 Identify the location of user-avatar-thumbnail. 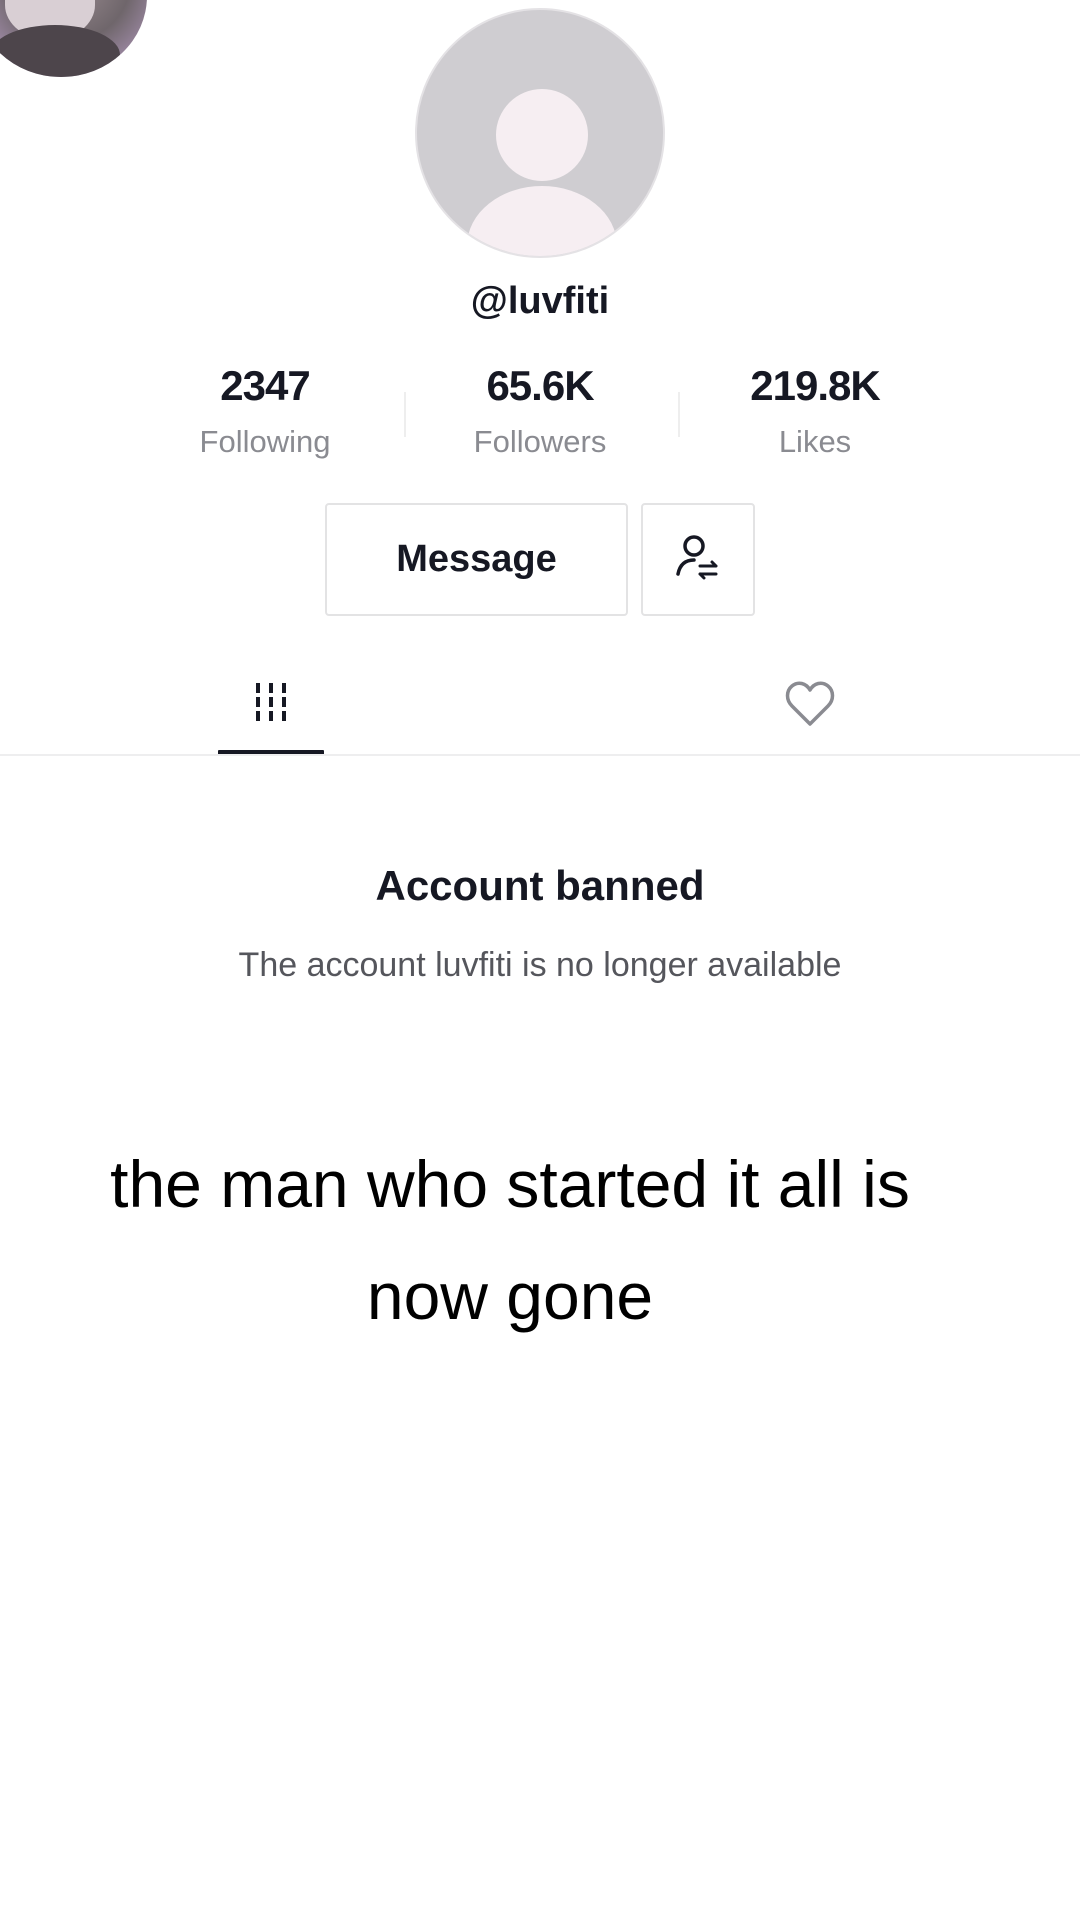
(73, 38).